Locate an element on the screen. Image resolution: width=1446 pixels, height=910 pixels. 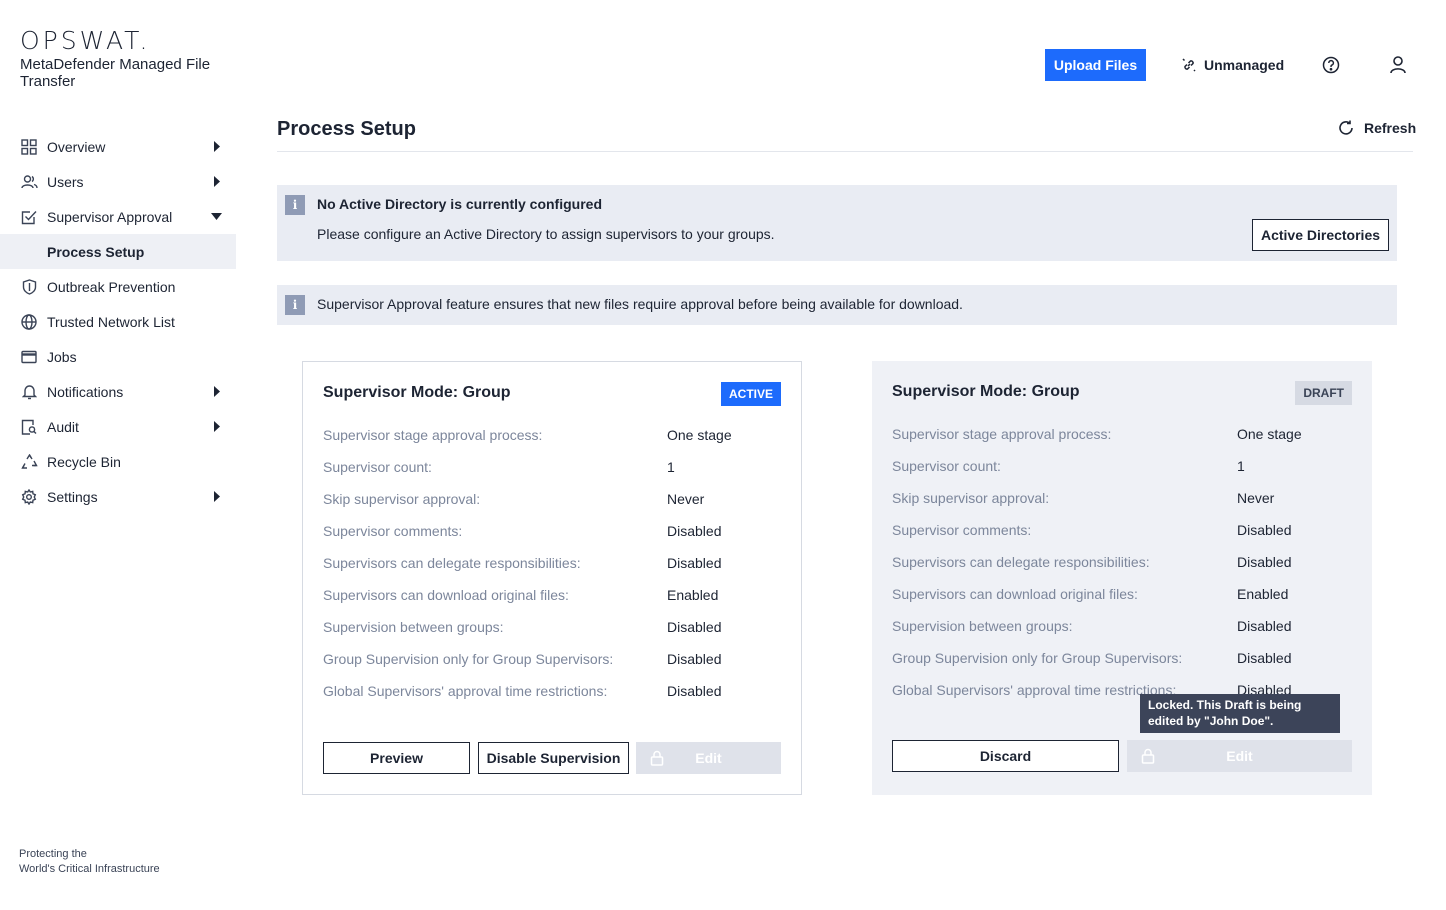
settings-row: Supervisor count: 1 is located at coordinates (1122, 470).